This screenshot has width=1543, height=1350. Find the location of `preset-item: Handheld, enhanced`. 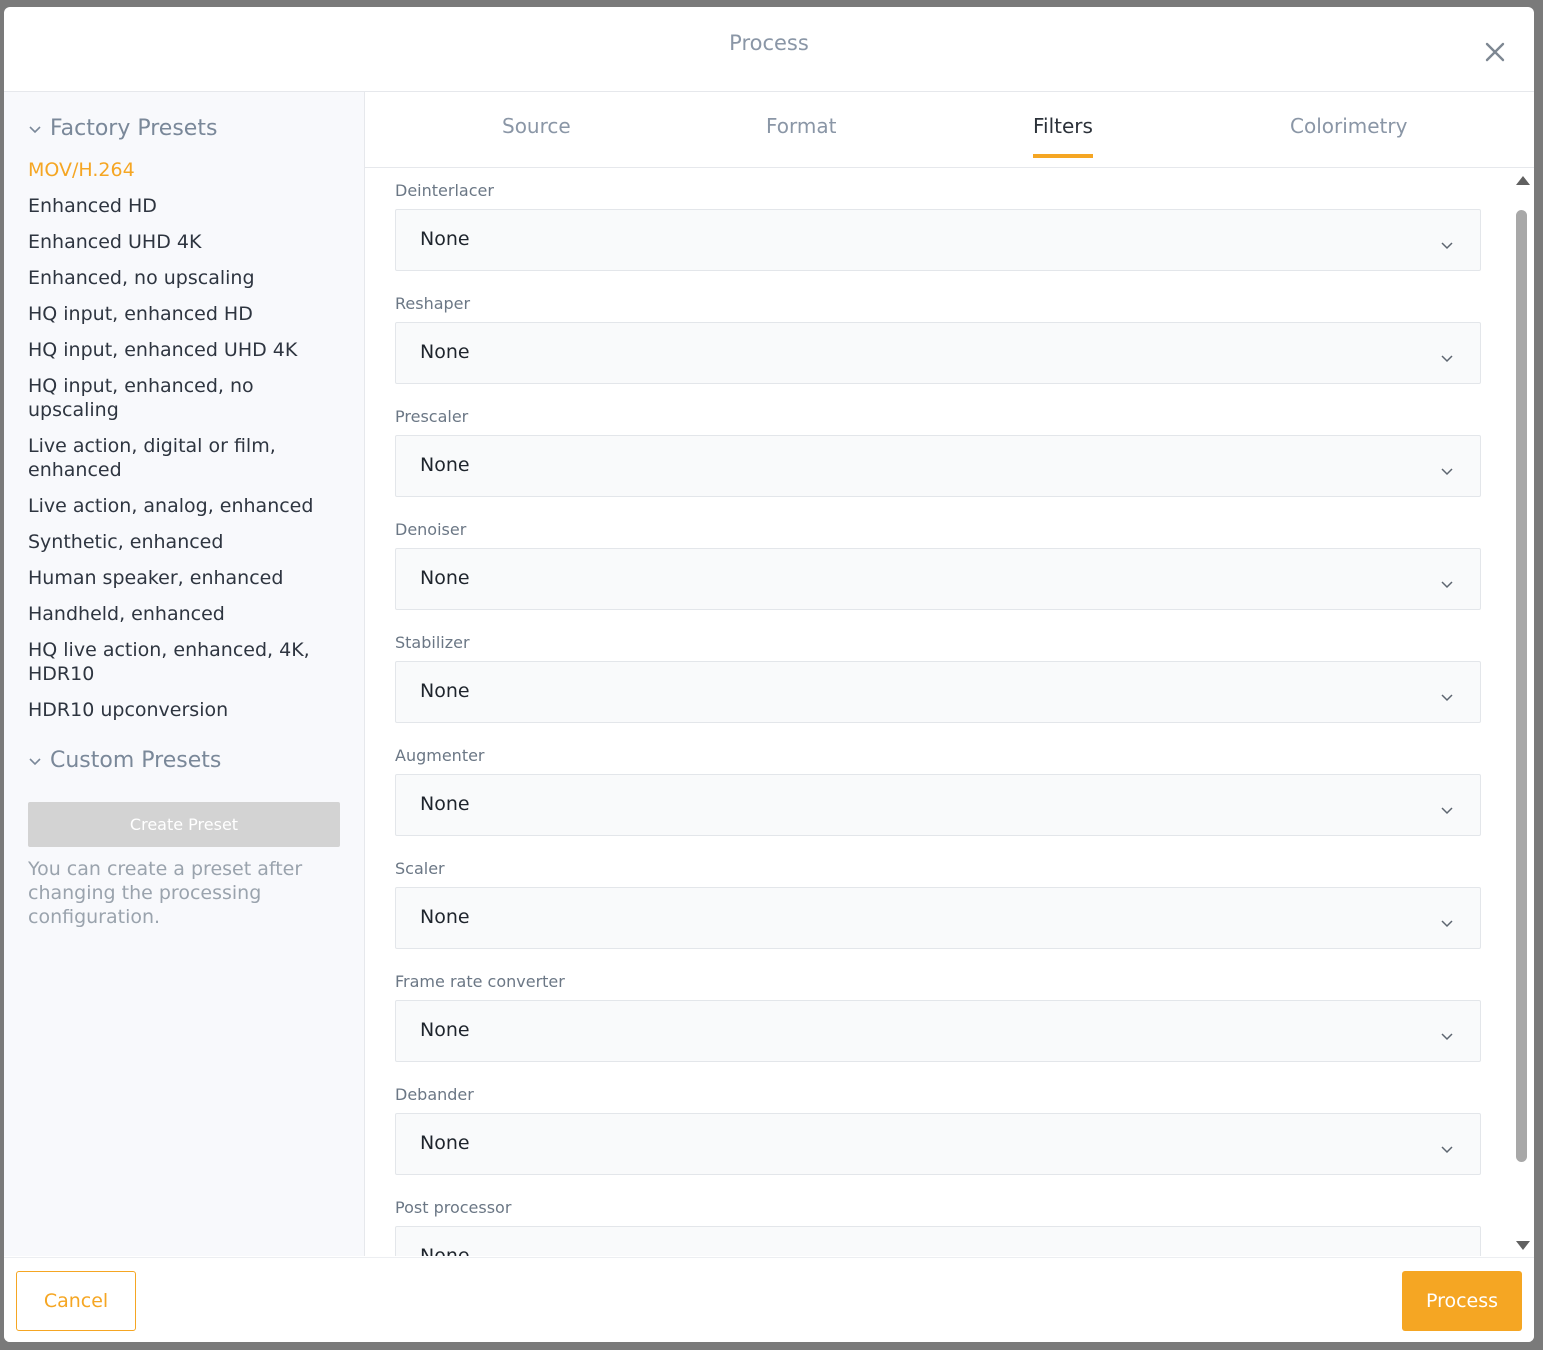

preset-item: Handheld, enhanced is located at coordinates (188, 614).